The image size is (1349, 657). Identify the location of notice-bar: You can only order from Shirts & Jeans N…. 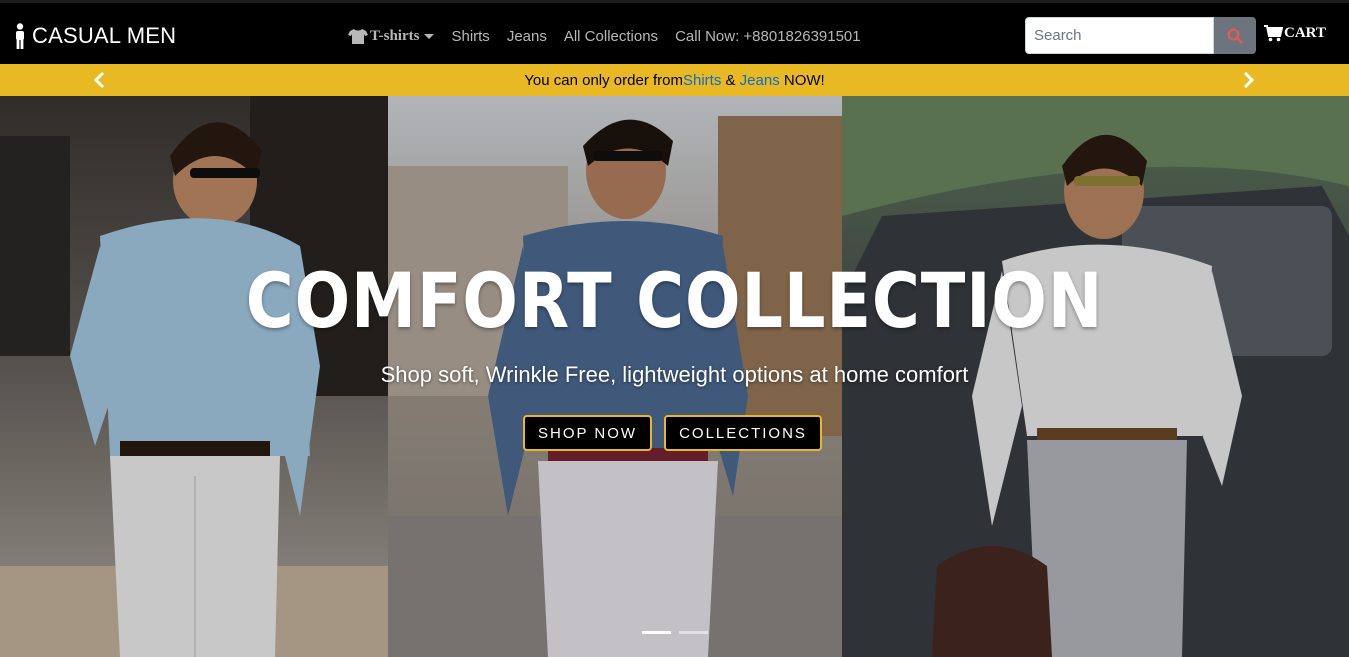
(674, 80).